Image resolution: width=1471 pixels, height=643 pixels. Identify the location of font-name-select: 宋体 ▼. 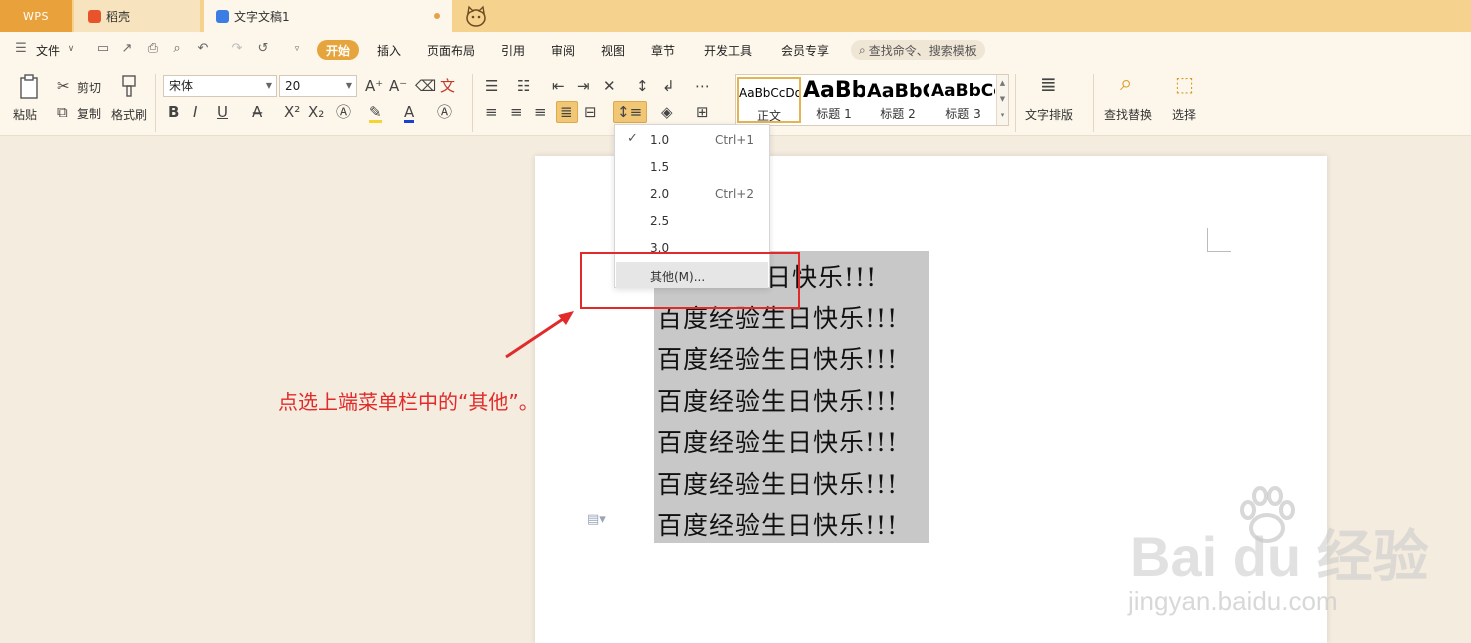
(220, 86).